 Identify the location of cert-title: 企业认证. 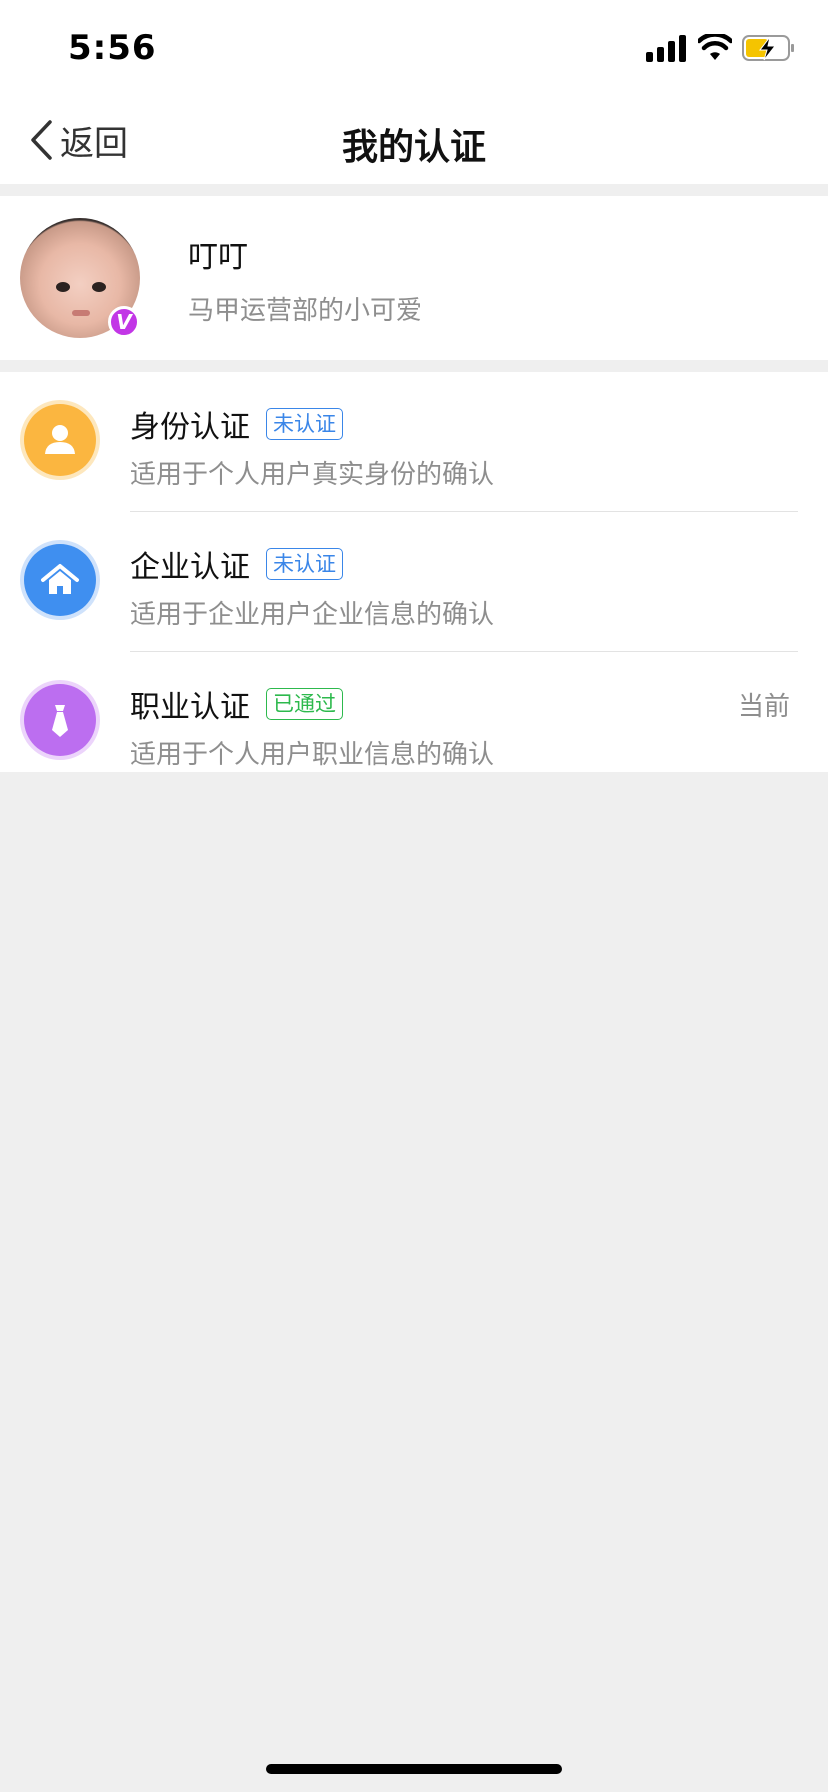
(190, 567).